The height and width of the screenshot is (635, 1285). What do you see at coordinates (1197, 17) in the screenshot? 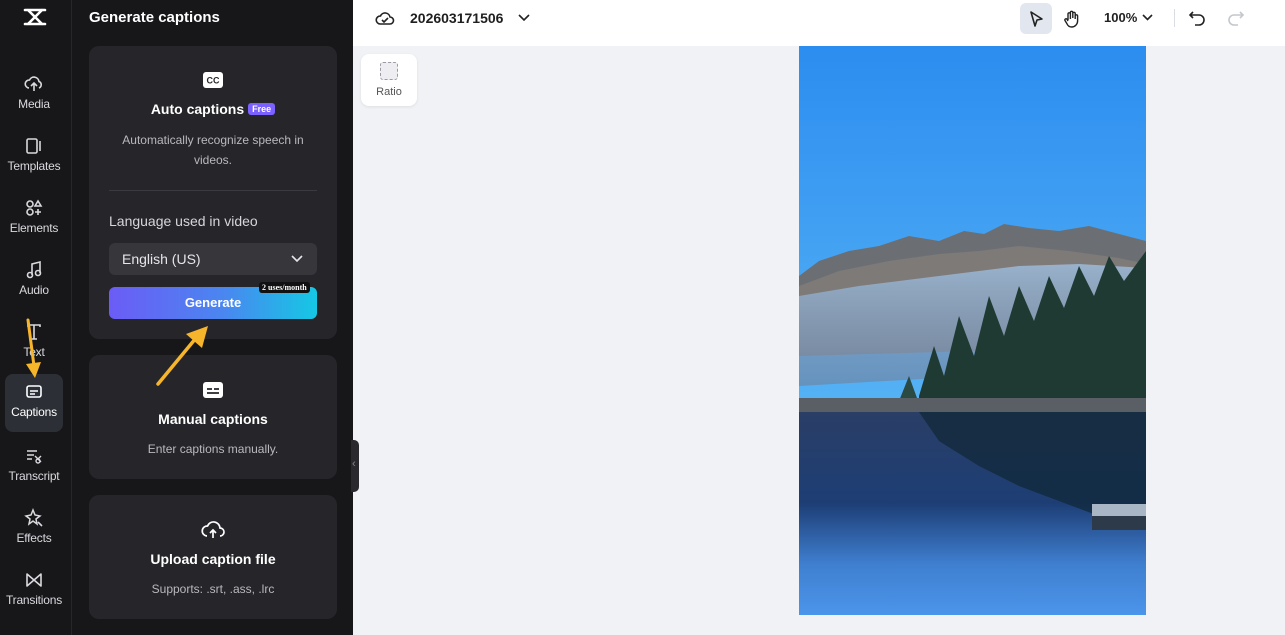
I see `undo-icon` at bounding box center [1197, 17].